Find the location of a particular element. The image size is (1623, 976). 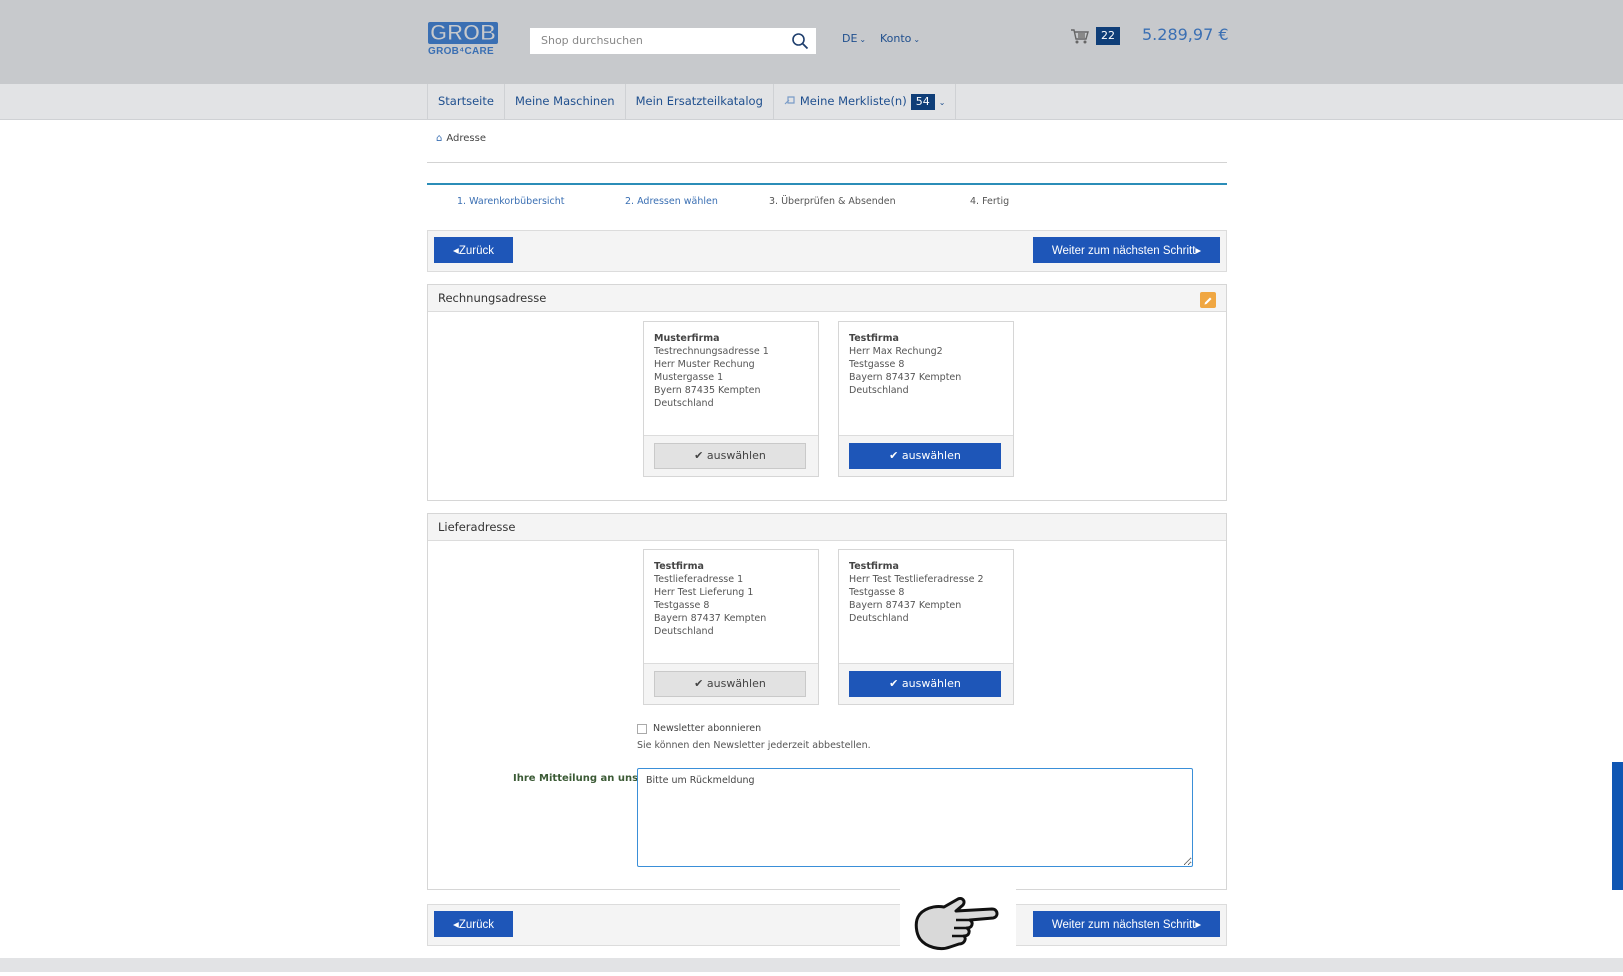

address-line: Byern 87435 Kempten is located at coordinates (707, 390).